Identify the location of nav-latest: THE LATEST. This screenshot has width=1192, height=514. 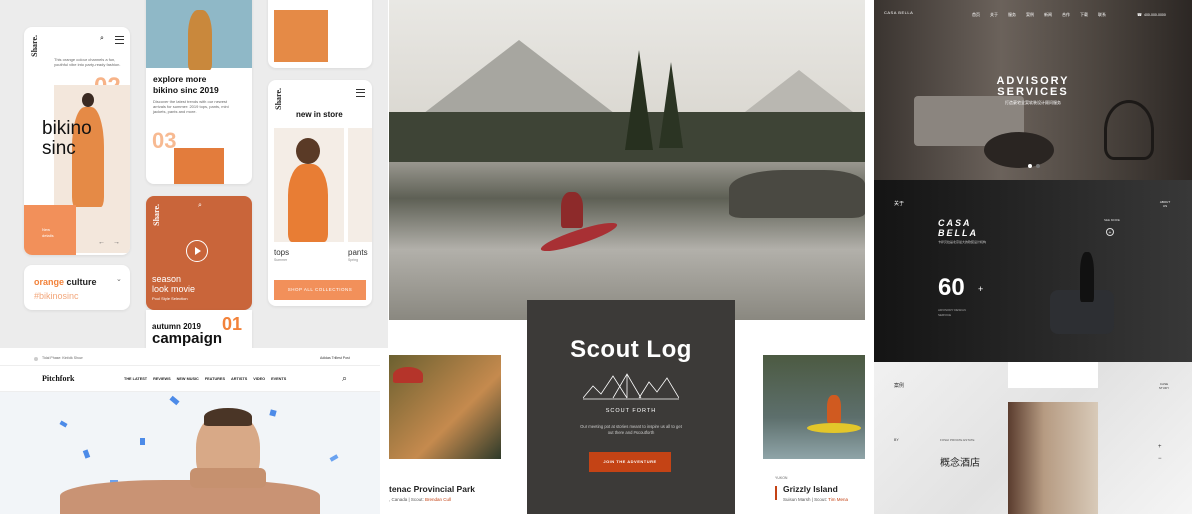
(135, 379).